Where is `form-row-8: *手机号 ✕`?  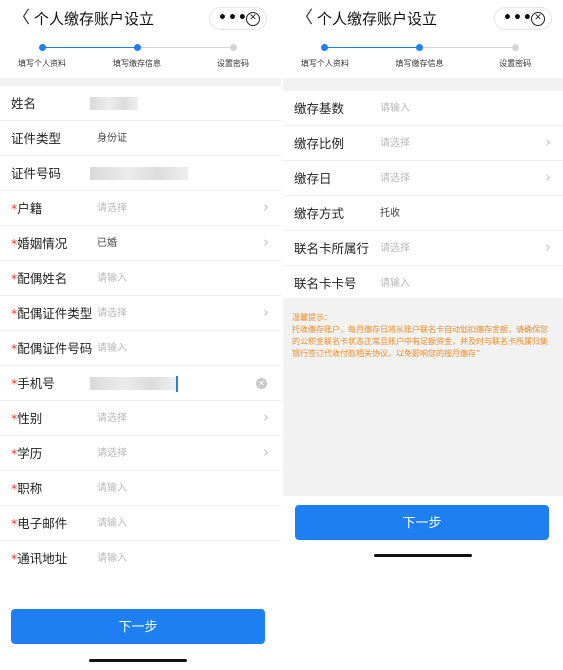 form-row-8: *手机号 ✕ is located at coordinates (140, 383).